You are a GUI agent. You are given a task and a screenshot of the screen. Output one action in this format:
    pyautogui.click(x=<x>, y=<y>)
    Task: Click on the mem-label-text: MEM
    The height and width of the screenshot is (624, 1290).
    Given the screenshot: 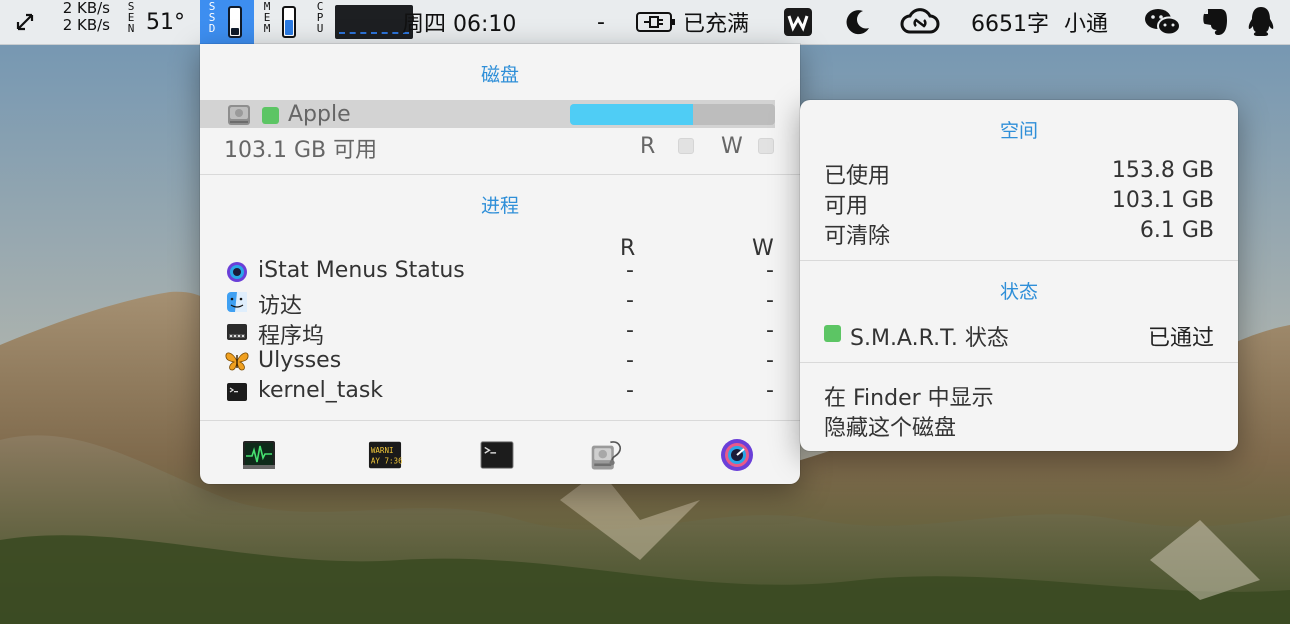 What is the action you would take?
    pyautogui.click(x=267, y=16)
    